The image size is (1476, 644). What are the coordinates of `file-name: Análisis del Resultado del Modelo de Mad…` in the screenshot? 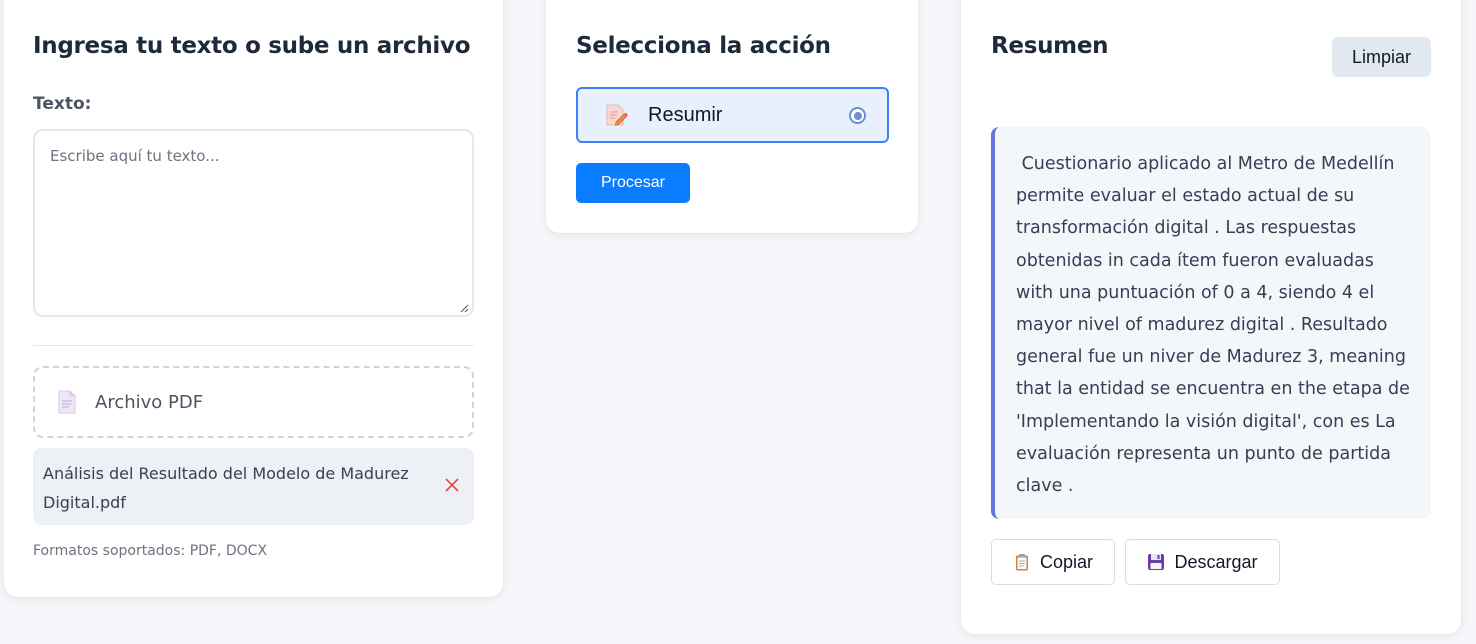 It's located at (226, 488).